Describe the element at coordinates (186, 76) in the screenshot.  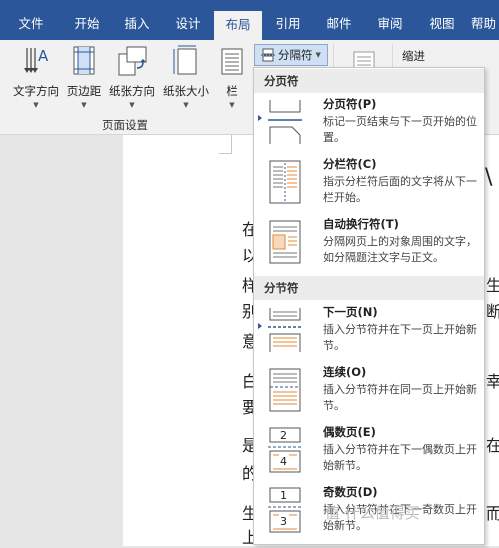
I see `size-button: 纸张大小 ▼` at that location.